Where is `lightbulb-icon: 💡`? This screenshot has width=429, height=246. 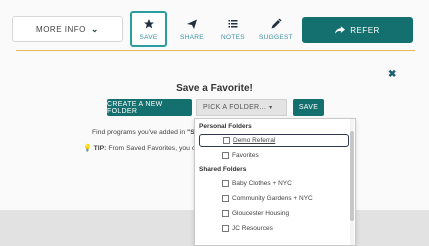 lightbulb-icon: 💡 is located at coordinates (87, 148).